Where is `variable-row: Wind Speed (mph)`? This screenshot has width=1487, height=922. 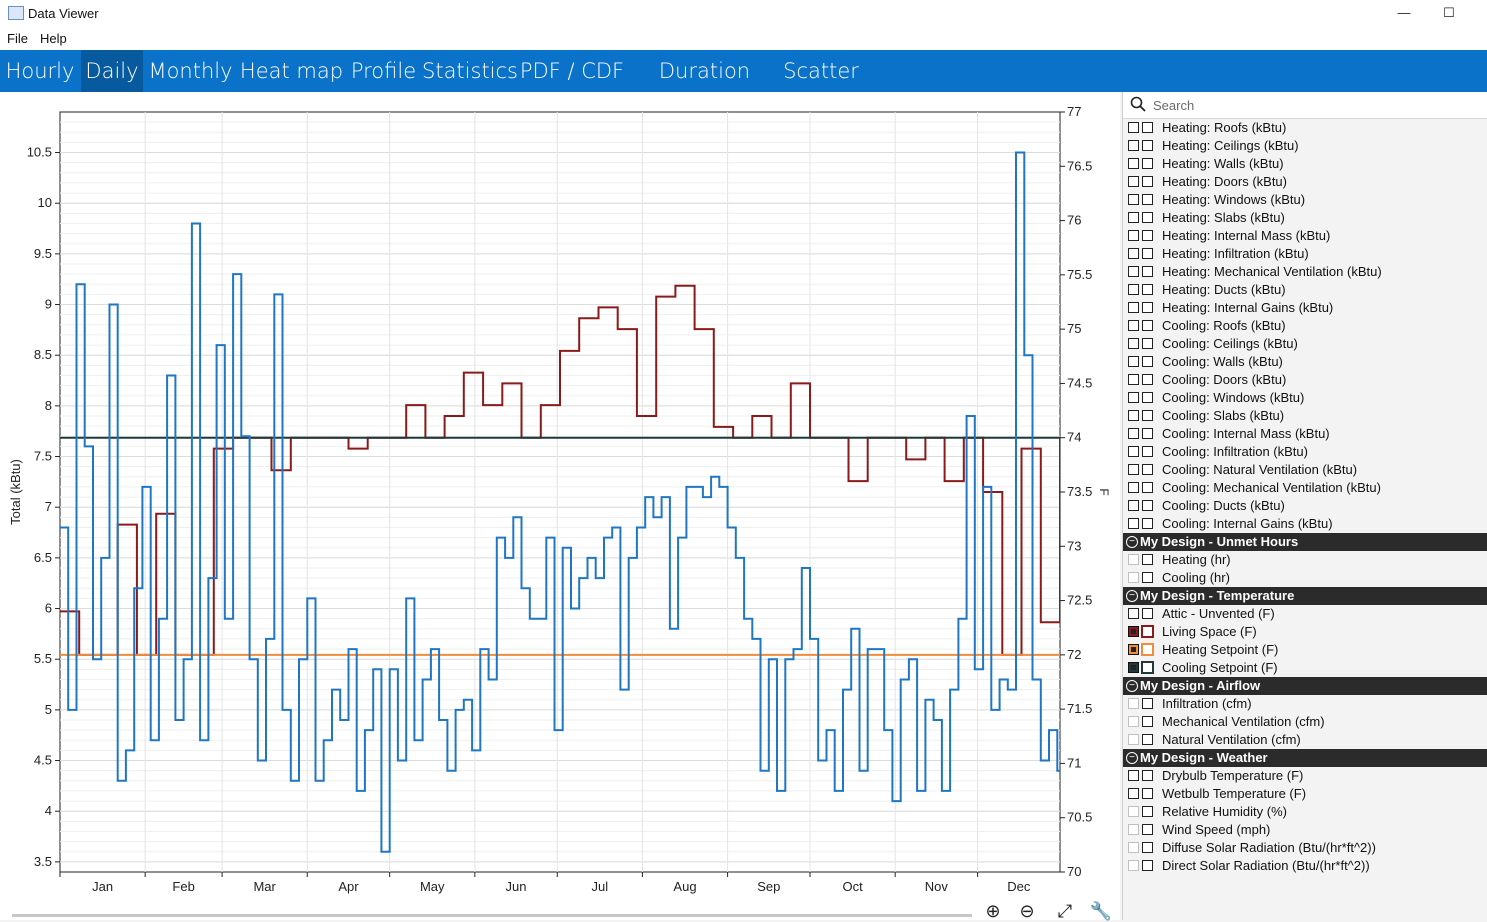
variable-row: Wind Speed (mph) is located at coordinates (1305, 830).